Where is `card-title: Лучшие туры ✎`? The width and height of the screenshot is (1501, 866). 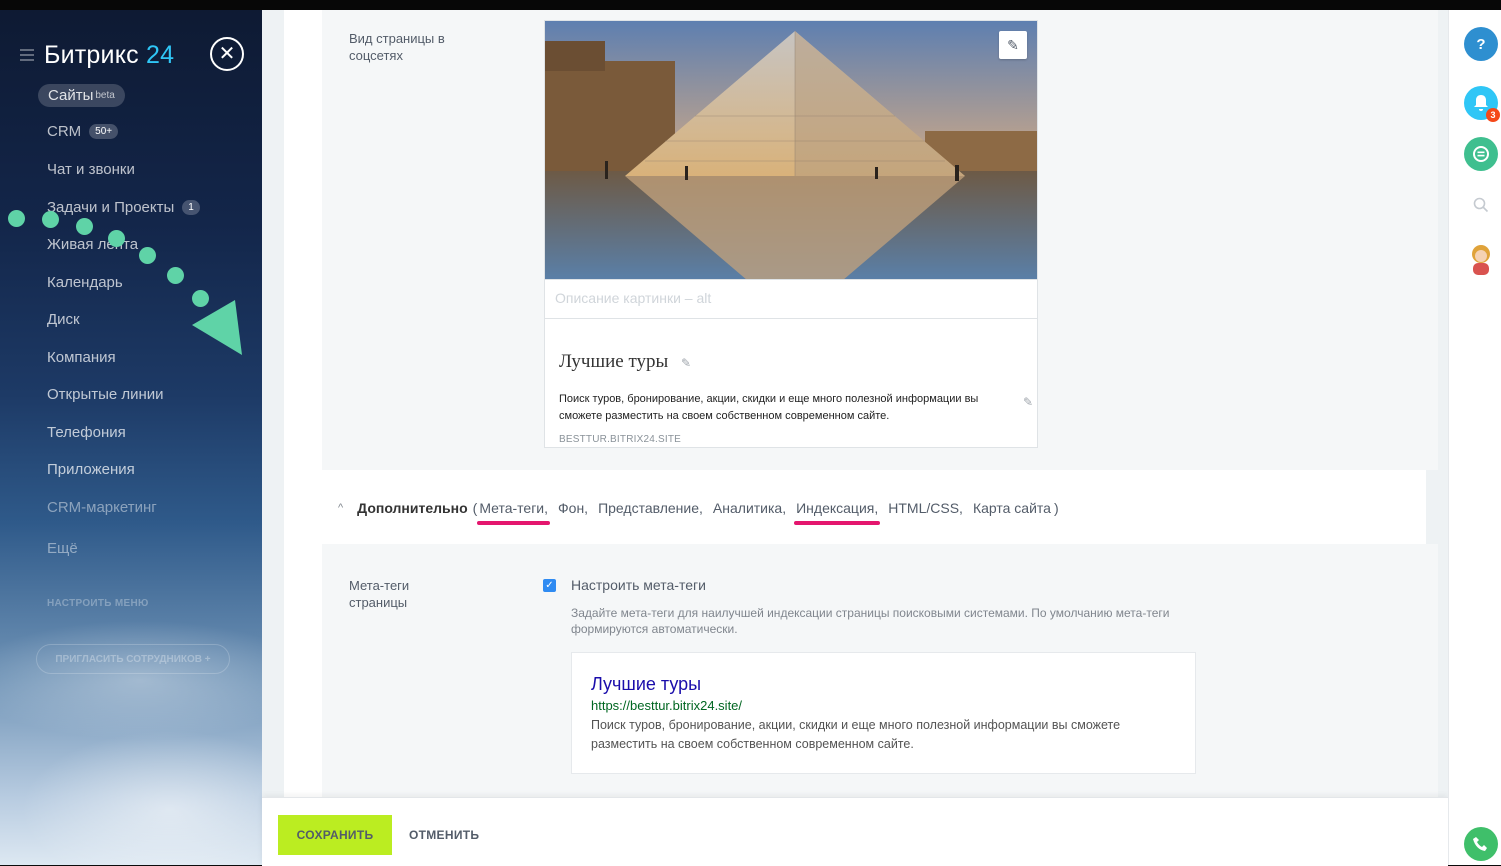 card-title: Лучшие туры ✎ is located at coordinates (625, 362).